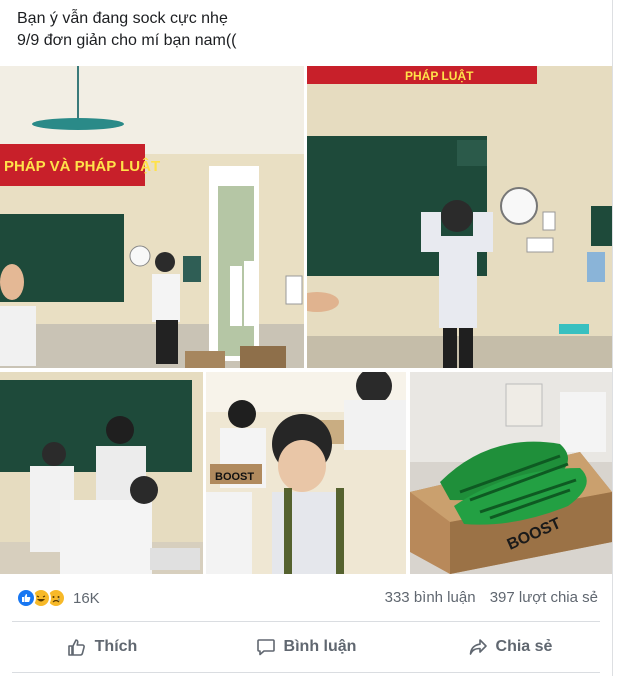  I want to click on thumbs-up-icon, so click(76, 647).